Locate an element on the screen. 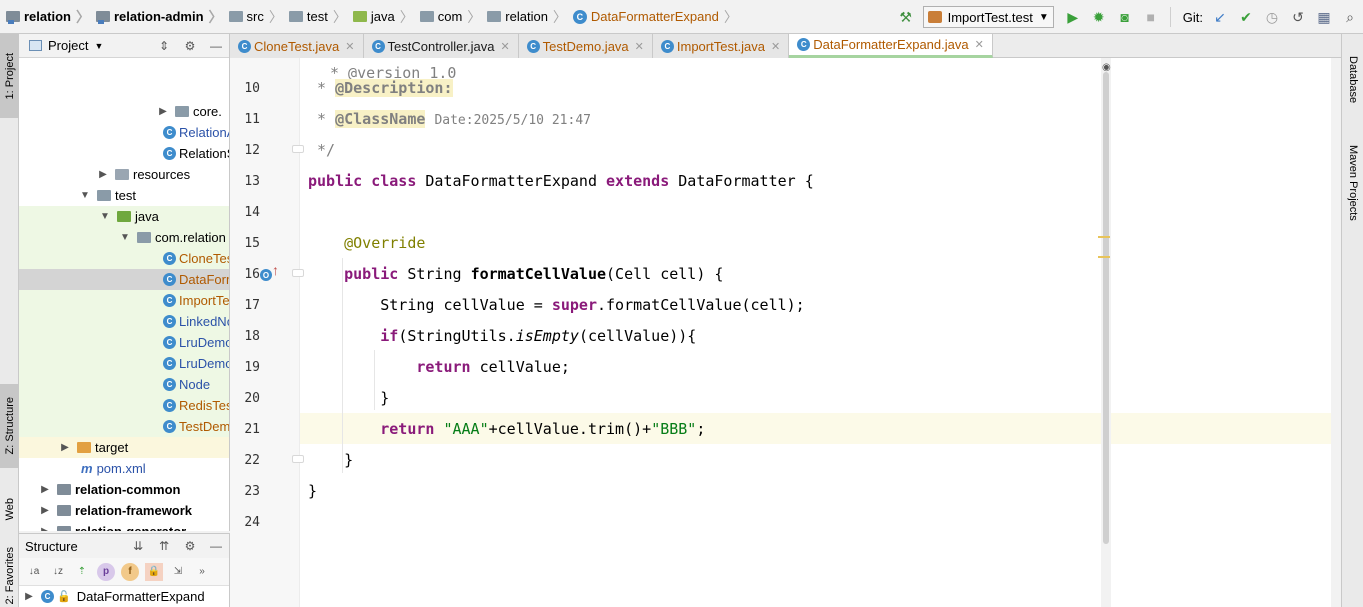  show-fields-icon: f is located at coordinates (130, 571).